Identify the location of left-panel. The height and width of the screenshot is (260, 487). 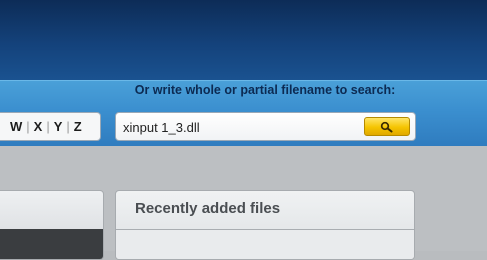
(52, 225).